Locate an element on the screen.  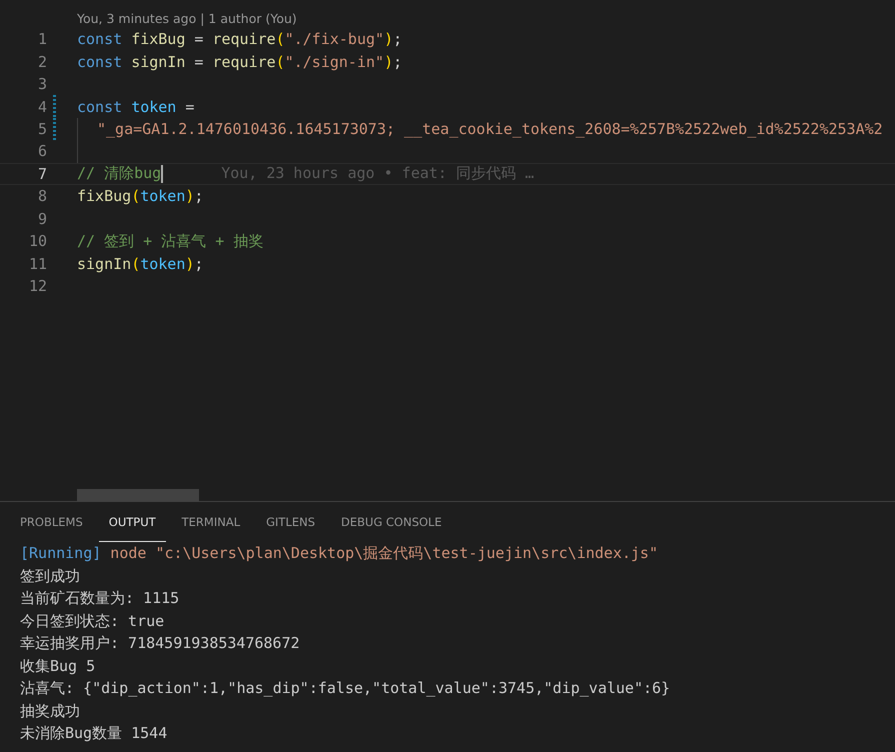
output-line: 幸运抽奖用户: 7184591938534768672 is located at coordinates (160, 643).